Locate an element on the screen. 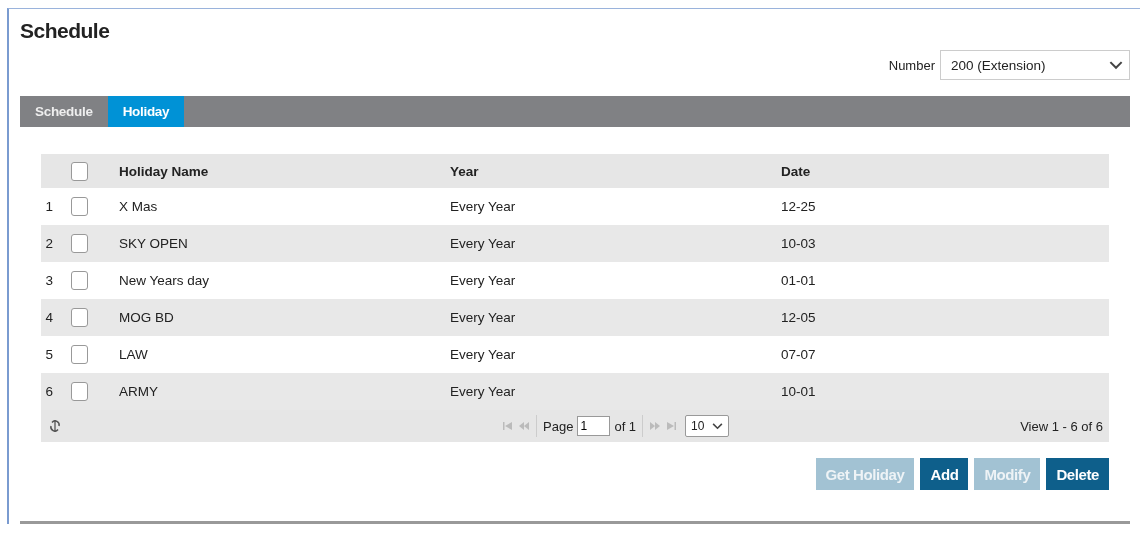  previous-page-icon is located at coordinates (524, 426).